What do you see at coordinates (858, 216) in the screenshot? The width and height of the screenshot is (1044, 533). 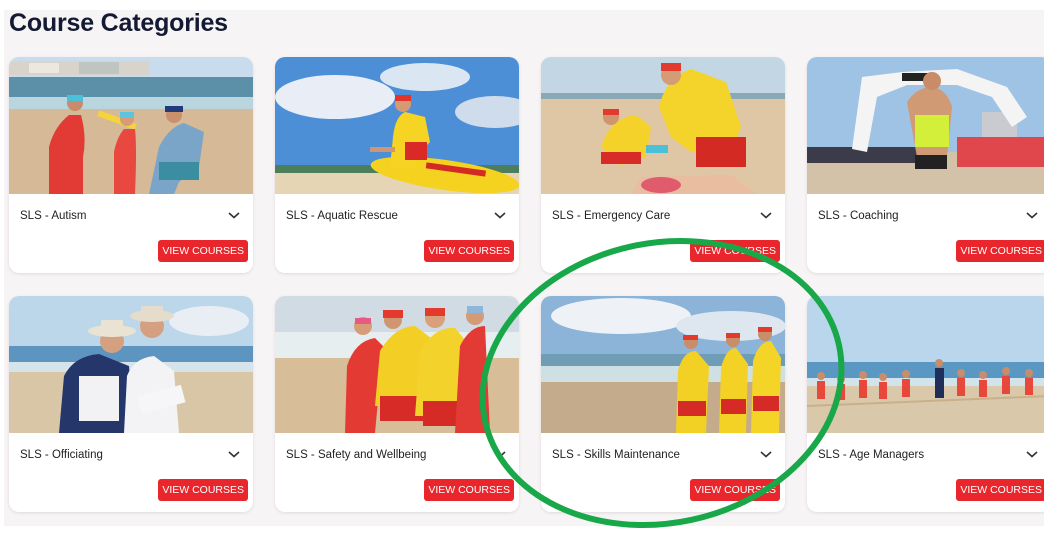 I see `category-label: SLS - Coaching` at bounding box center [858, 216].